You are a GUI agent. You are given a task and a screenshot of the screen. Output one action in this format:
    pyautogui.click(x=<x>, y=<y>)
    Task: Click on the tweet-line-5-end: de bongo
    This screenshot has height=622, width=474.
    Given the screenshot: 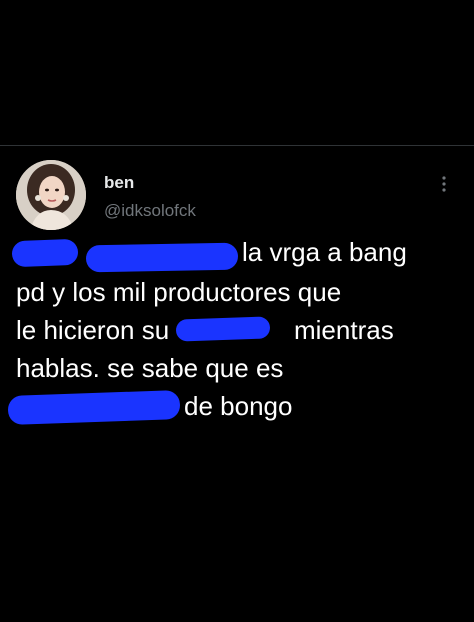 What is the action you would take?
    pyautogui.click(x=238, y=406)
    